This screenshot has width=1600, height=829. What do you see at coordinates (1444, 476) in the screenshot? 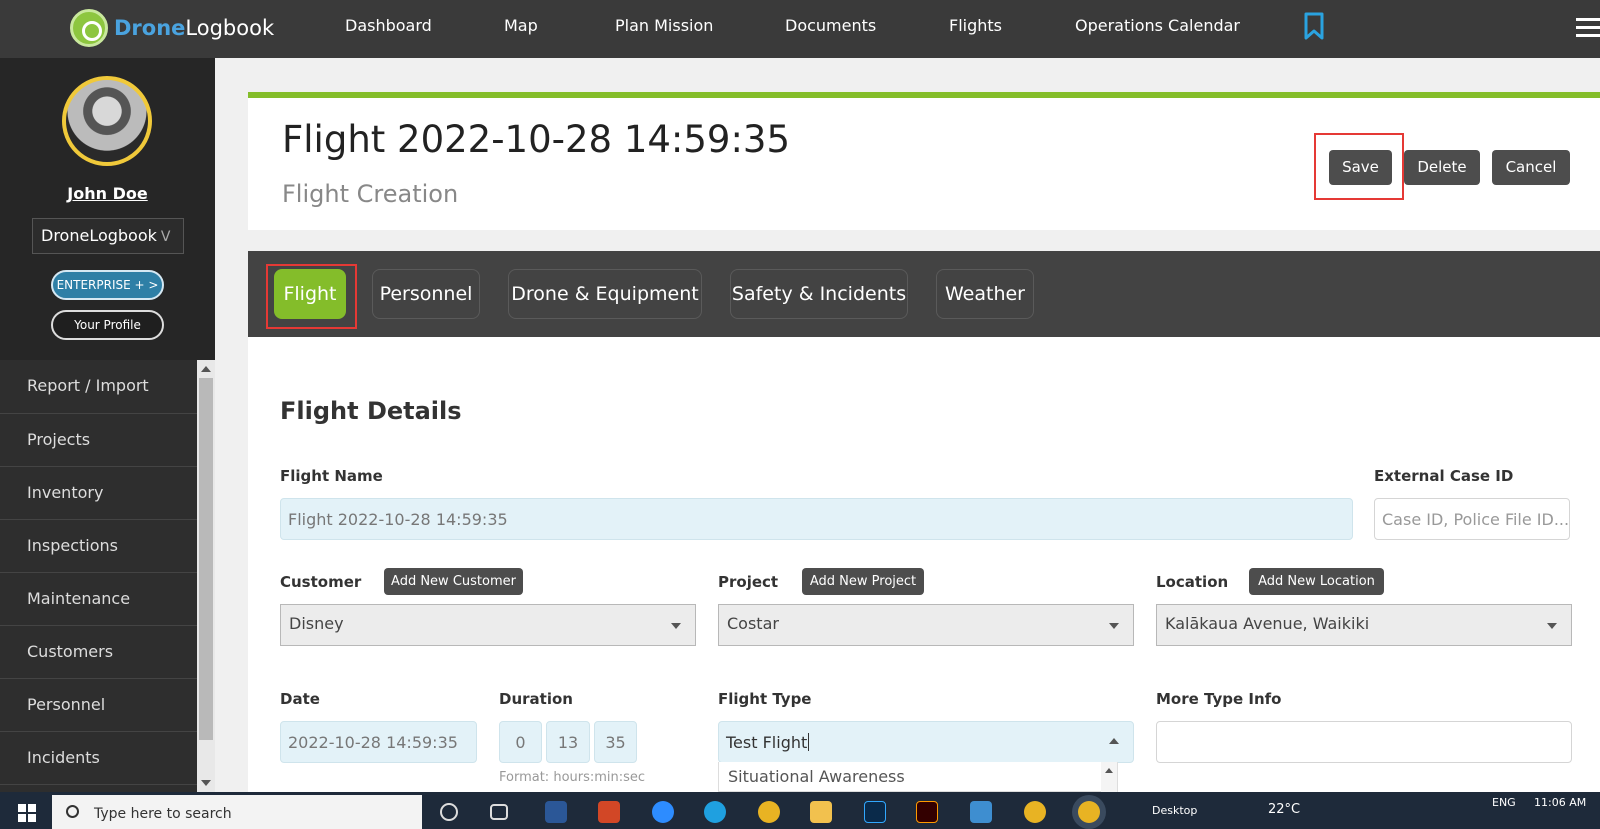
I see `external-case-id-label: External Case ID` at bounding box center [1444, 476].